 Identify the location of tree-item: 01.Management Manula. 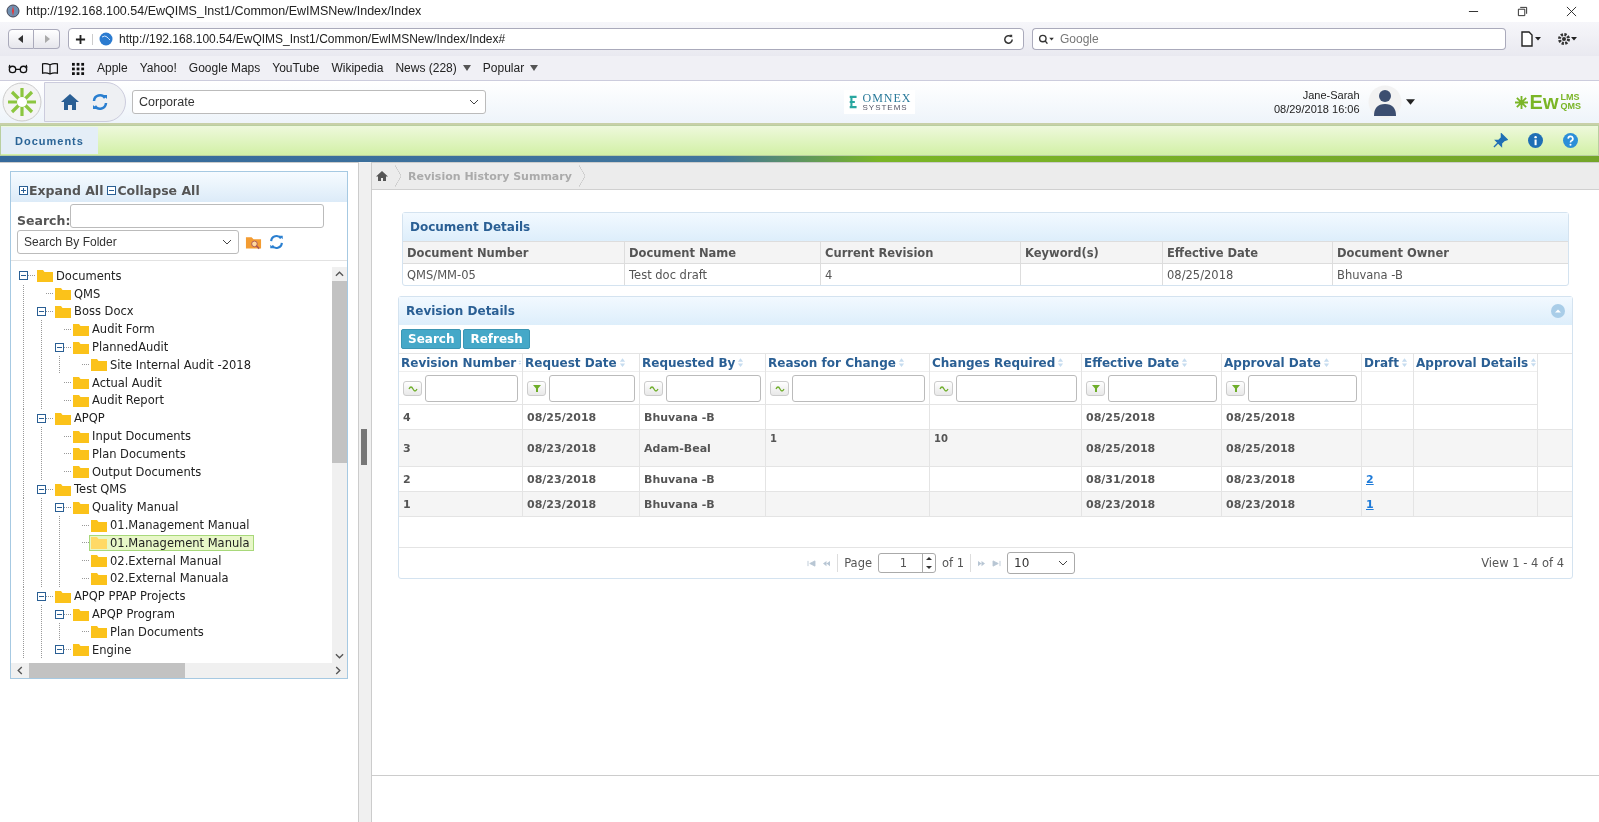
(171, 542).